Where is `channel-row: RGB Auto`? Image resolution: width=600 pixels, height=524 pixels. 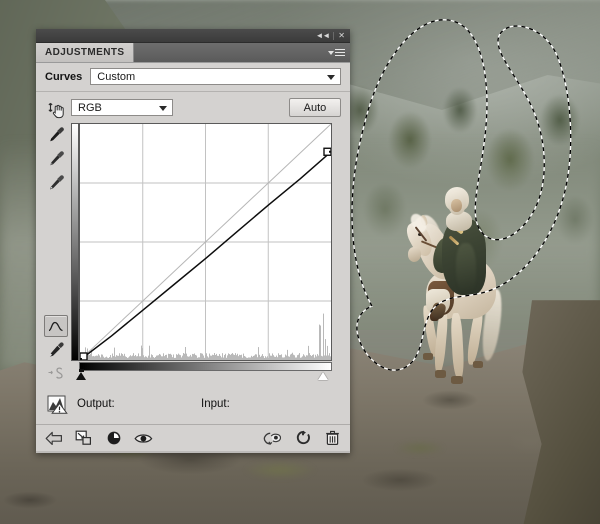 channel-row: RGB Auto is located at coordinates (206, 107).